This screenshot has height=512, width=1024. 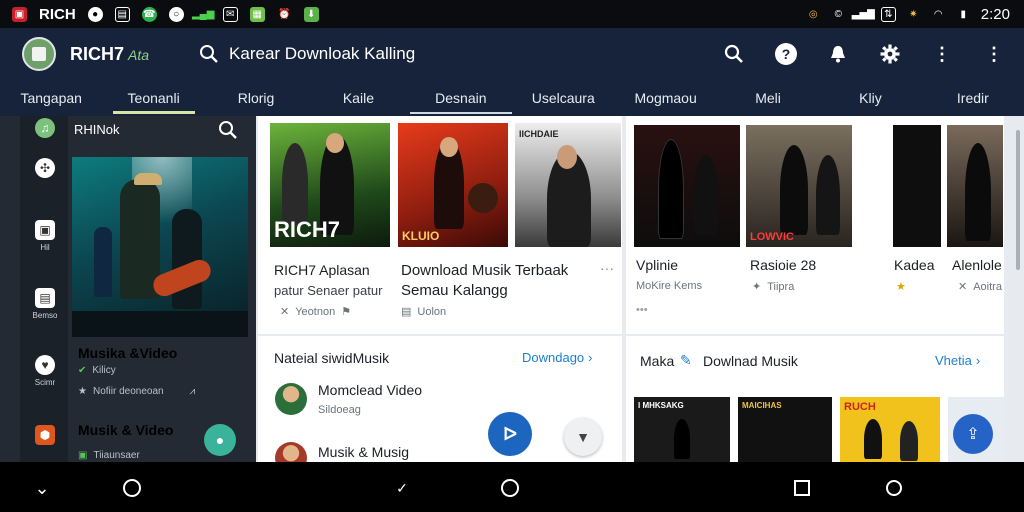 I want to click on app-bar: RICH7 Ata Karear Downloak Kalling ? ⋮ ⋮, so click(x=512, y=54).